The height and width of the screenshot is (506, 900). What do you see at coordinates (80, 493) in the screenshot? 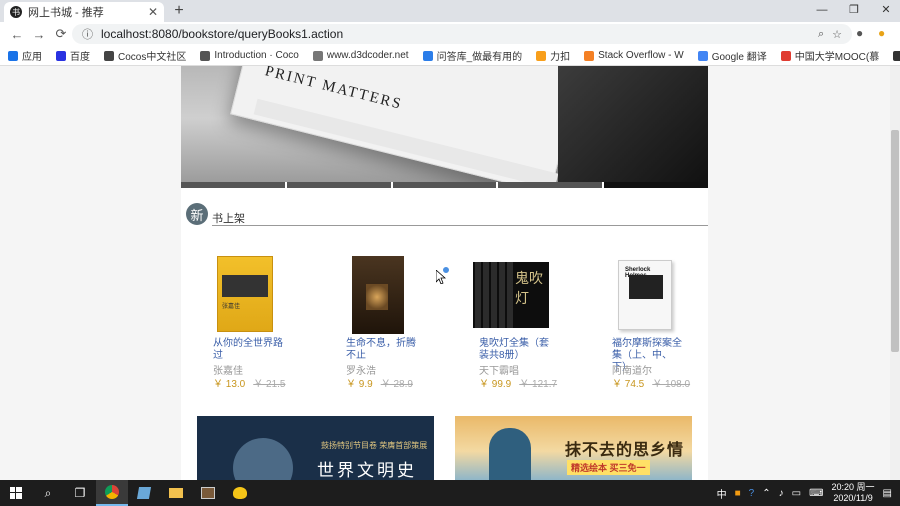
I see `task-view-icon: ❐` at bounding box center [80, 493].